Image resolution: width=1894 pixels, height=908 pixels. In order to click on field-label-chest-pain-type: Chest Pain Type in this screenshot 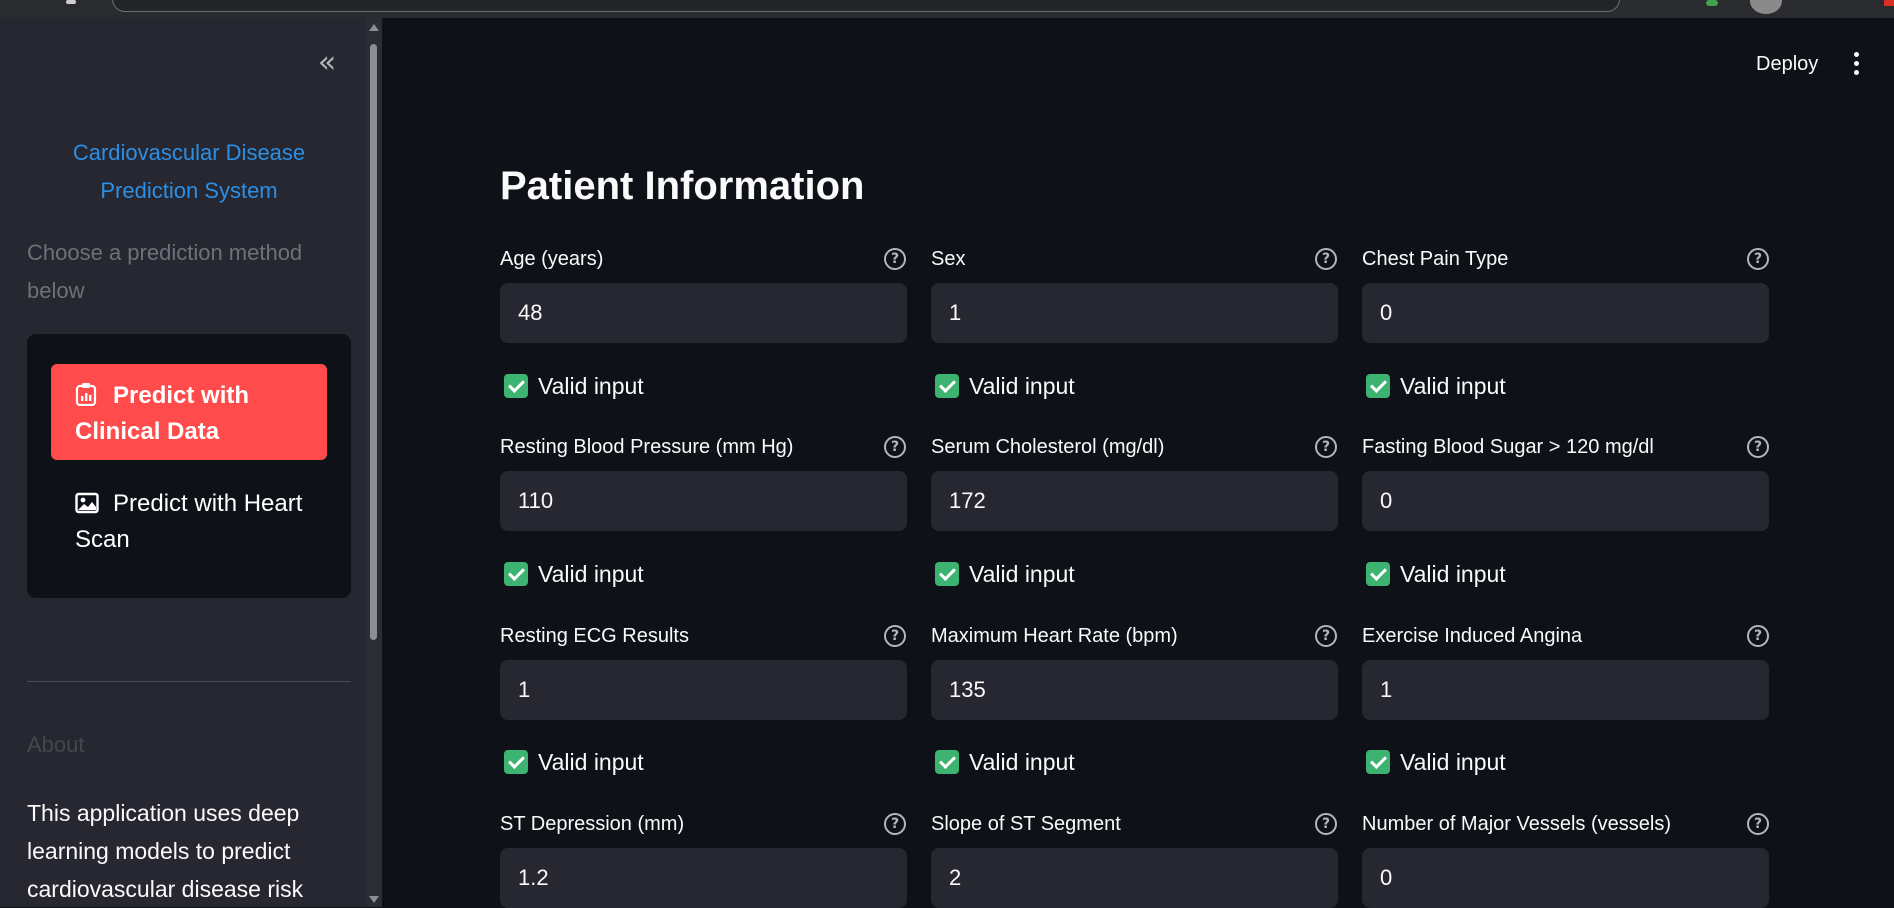, I will do `click(1435, 259)`.